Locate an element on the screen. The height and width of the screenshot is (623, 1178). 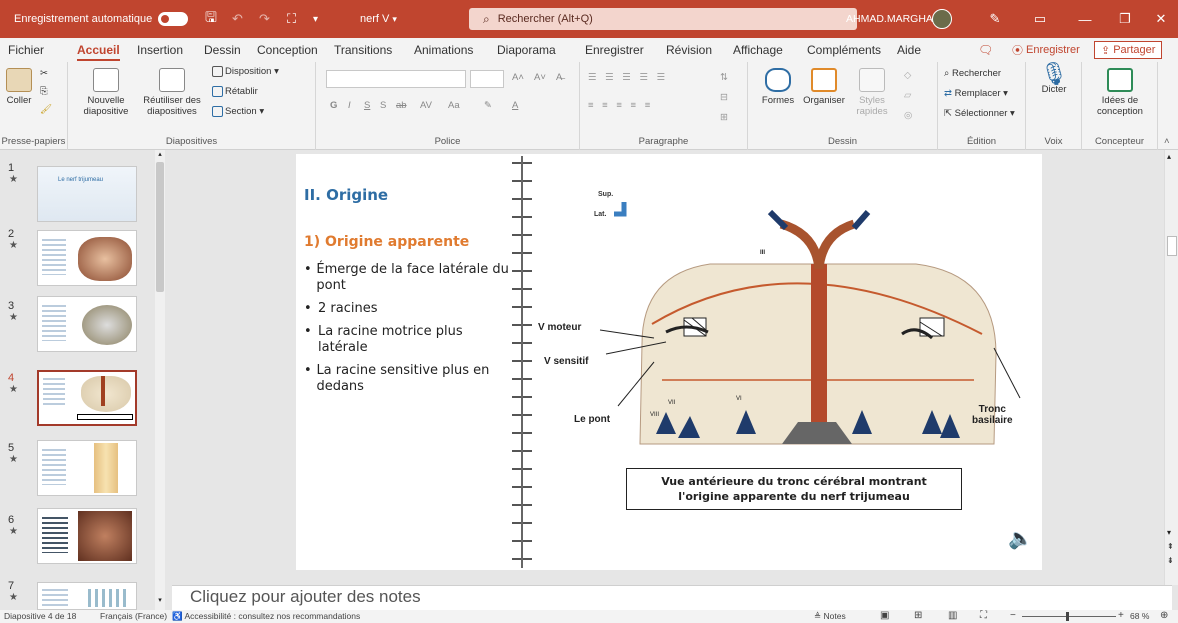
slide-subheading: 1) Origine apparente is located at coordinates (386, 242).